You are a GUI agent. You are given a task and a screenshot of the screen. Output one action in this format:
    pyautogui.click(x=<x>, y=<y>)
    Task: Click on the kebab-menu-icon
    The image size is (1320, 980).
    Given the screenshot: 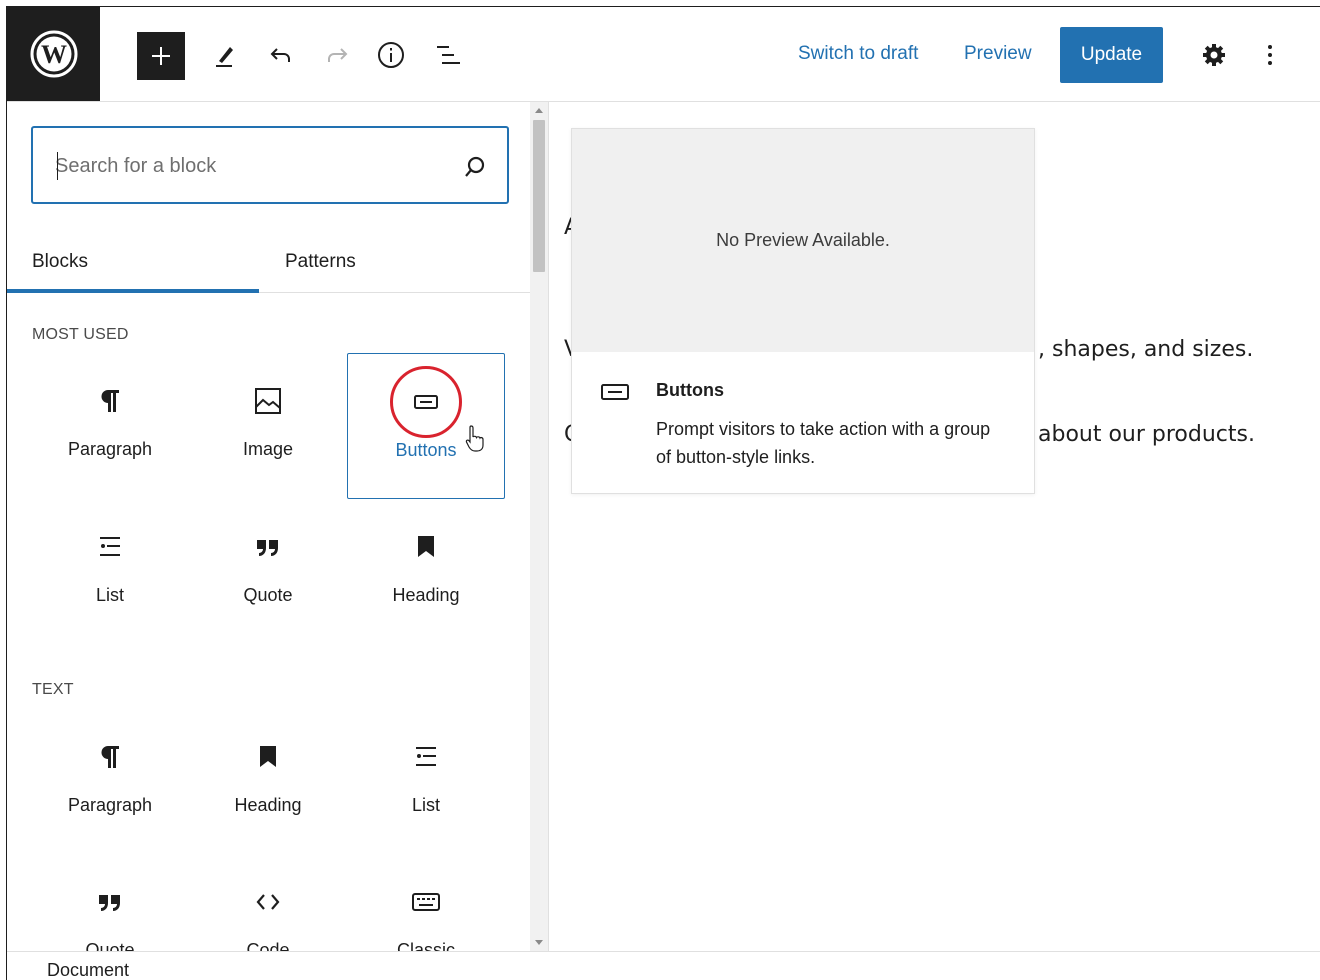 What is the action you would take?
    pyautogui.click(x=1270, y=55)
    